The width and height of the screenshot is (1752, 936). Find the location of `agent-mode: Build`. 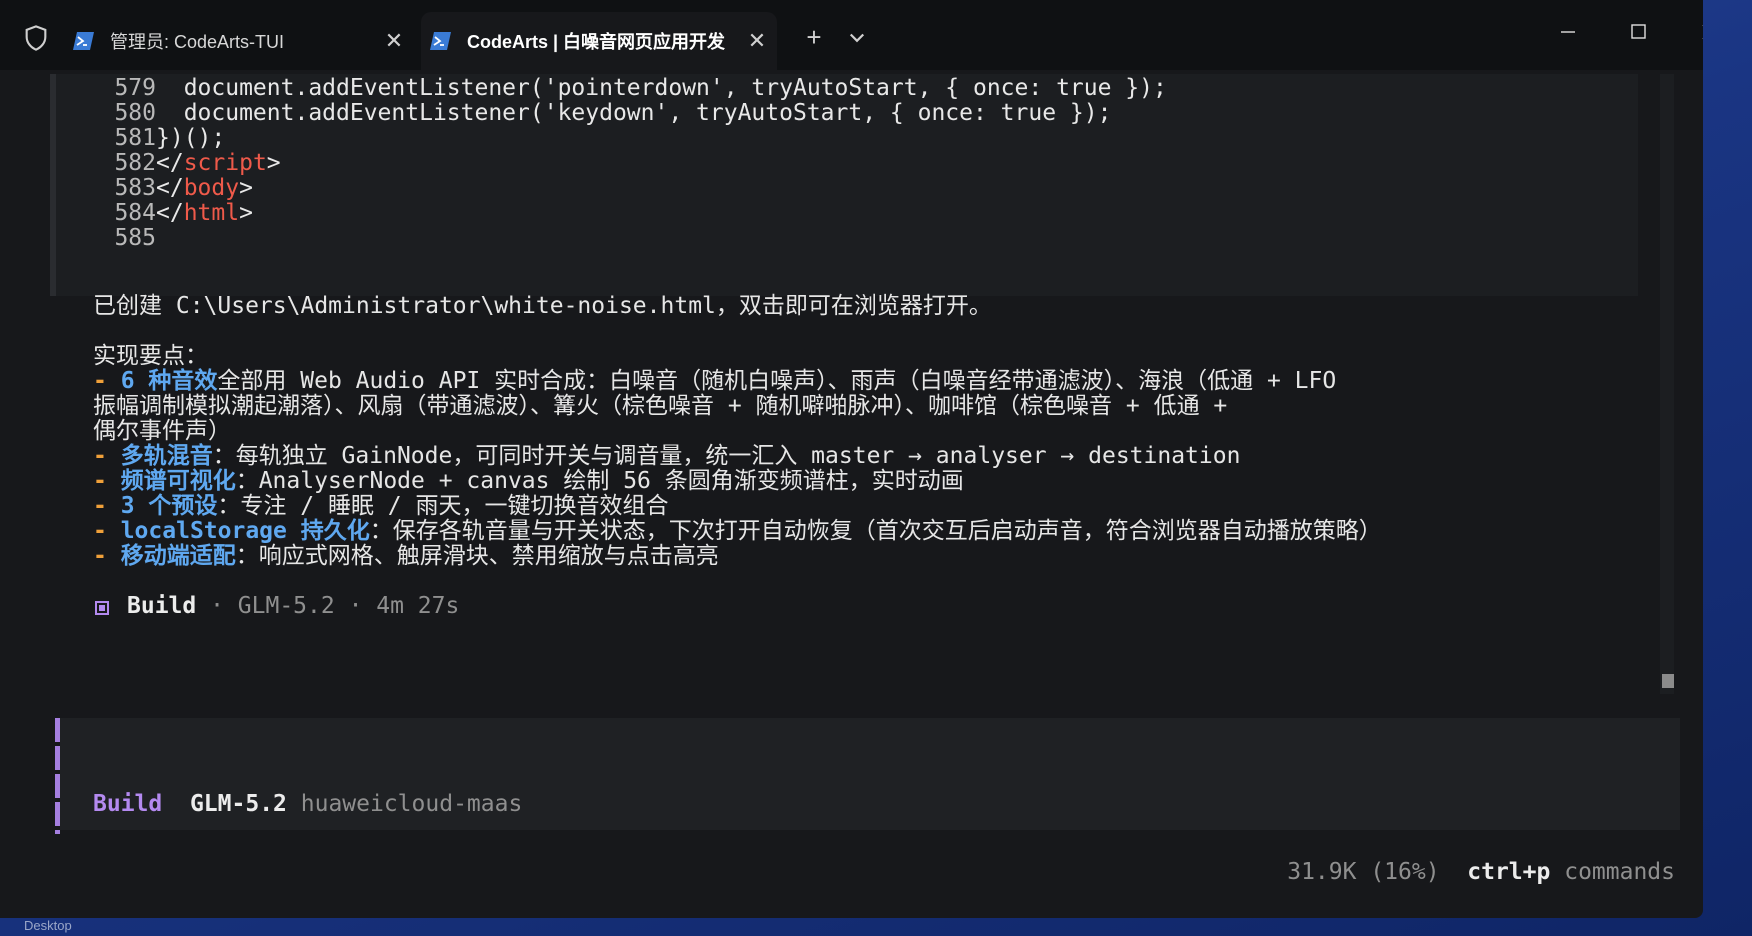

agent-mode: Build is located at coordinates (127, 804).